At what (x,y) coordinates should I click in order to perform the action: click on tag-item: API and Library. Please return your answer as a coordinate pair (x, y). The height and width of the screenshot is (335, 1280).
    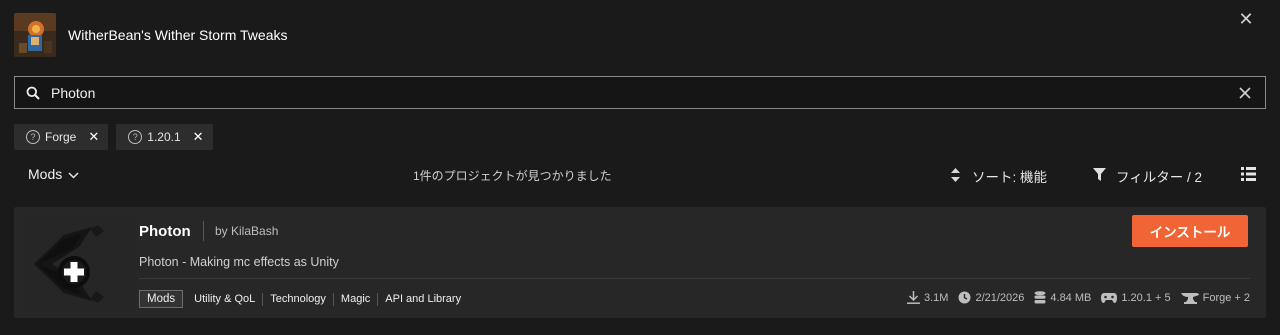
    Looking at the image, I should click on (423, 299).